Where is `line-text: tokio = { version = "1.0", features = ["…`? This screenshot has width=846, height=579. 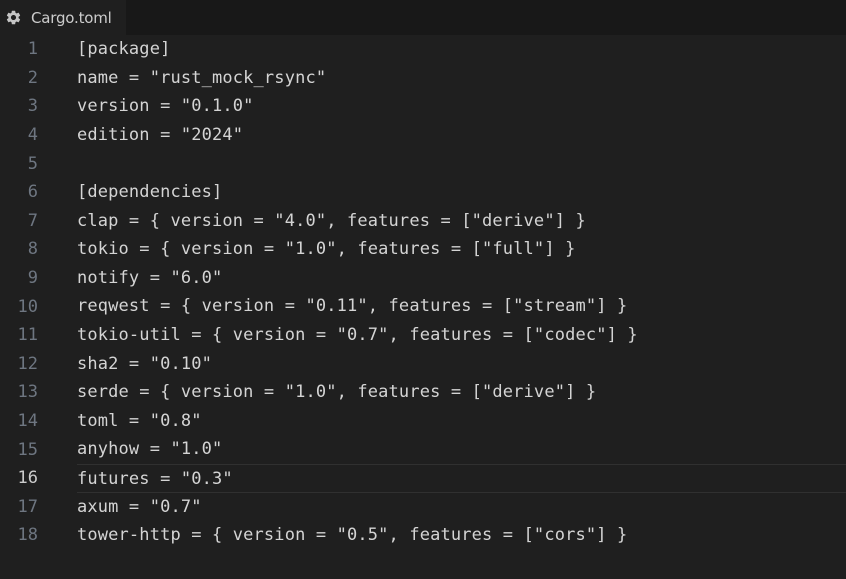
line-text: tokio = { version = "1.0", features = ["… is located at coordinates (461, 249).